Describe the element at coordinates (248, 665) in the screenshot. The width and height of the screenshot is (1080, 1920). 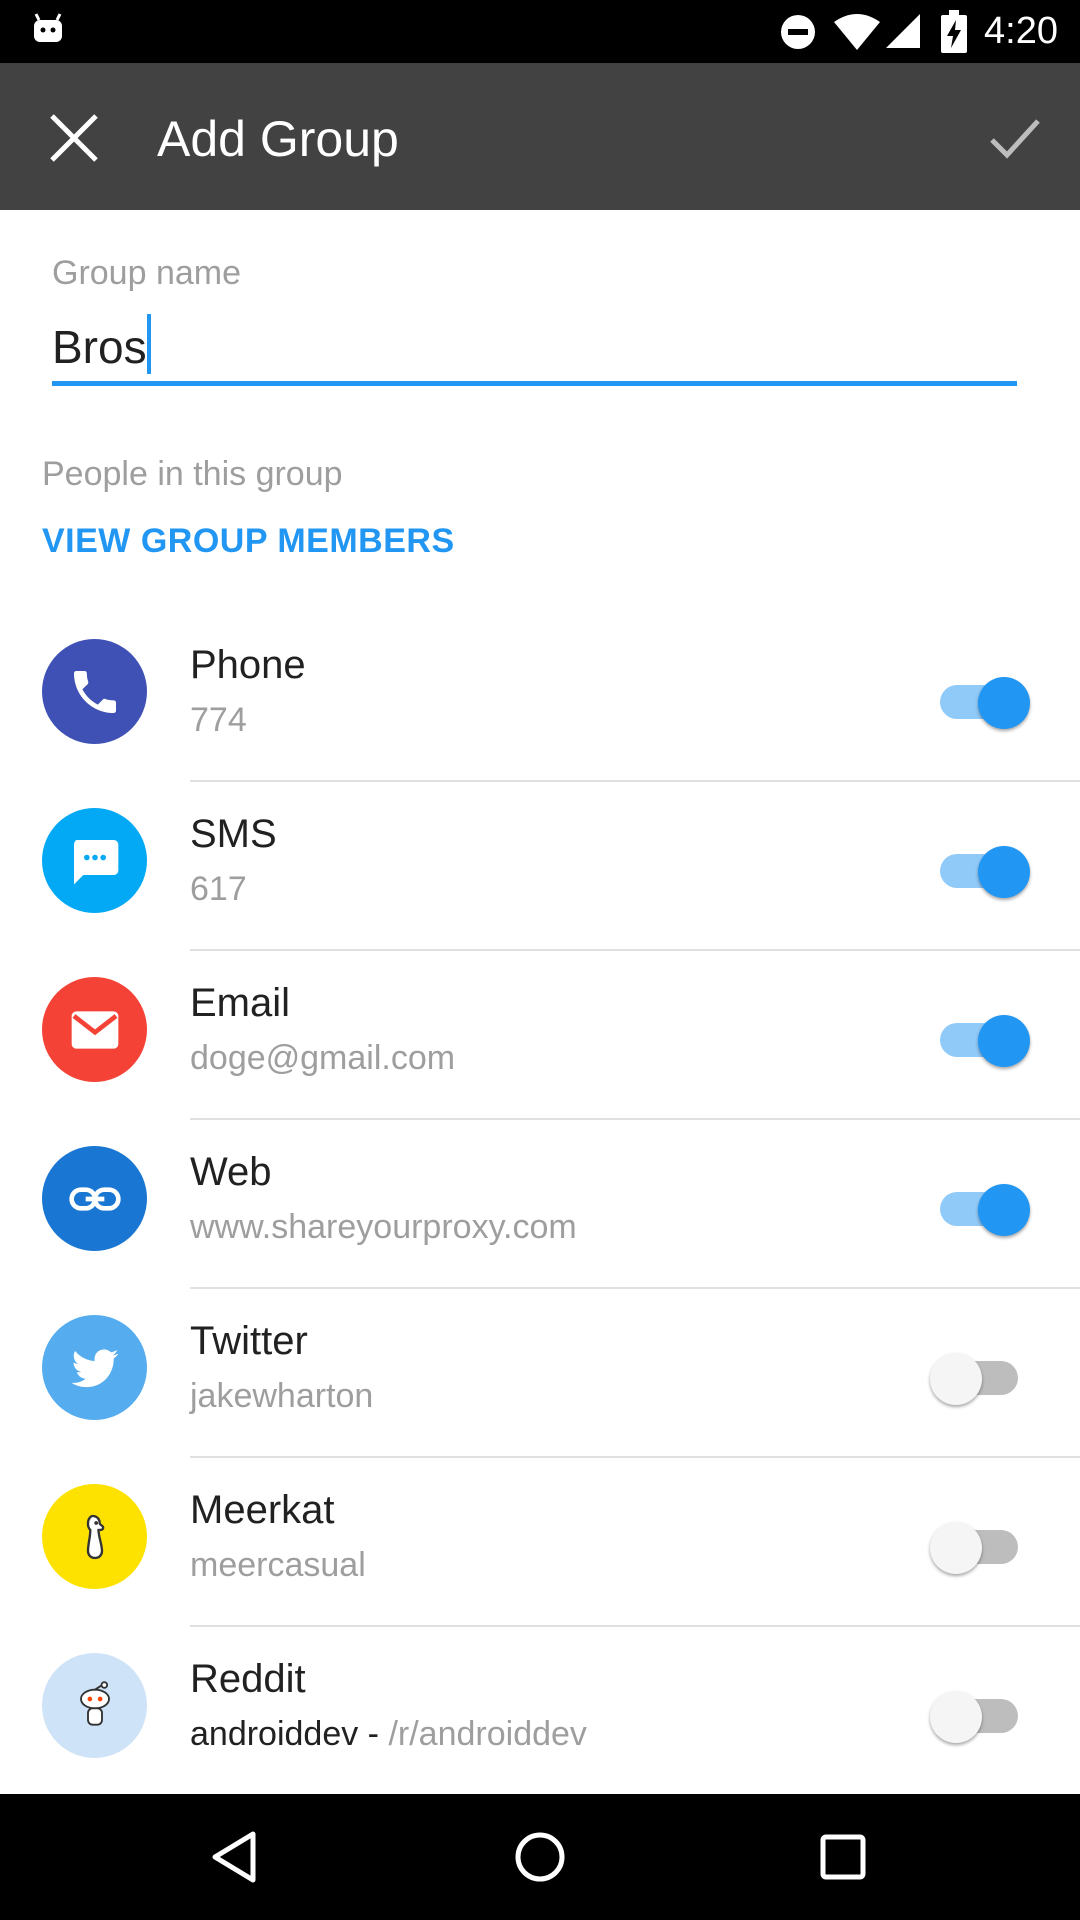
I see `service-name: Phone` at that location.